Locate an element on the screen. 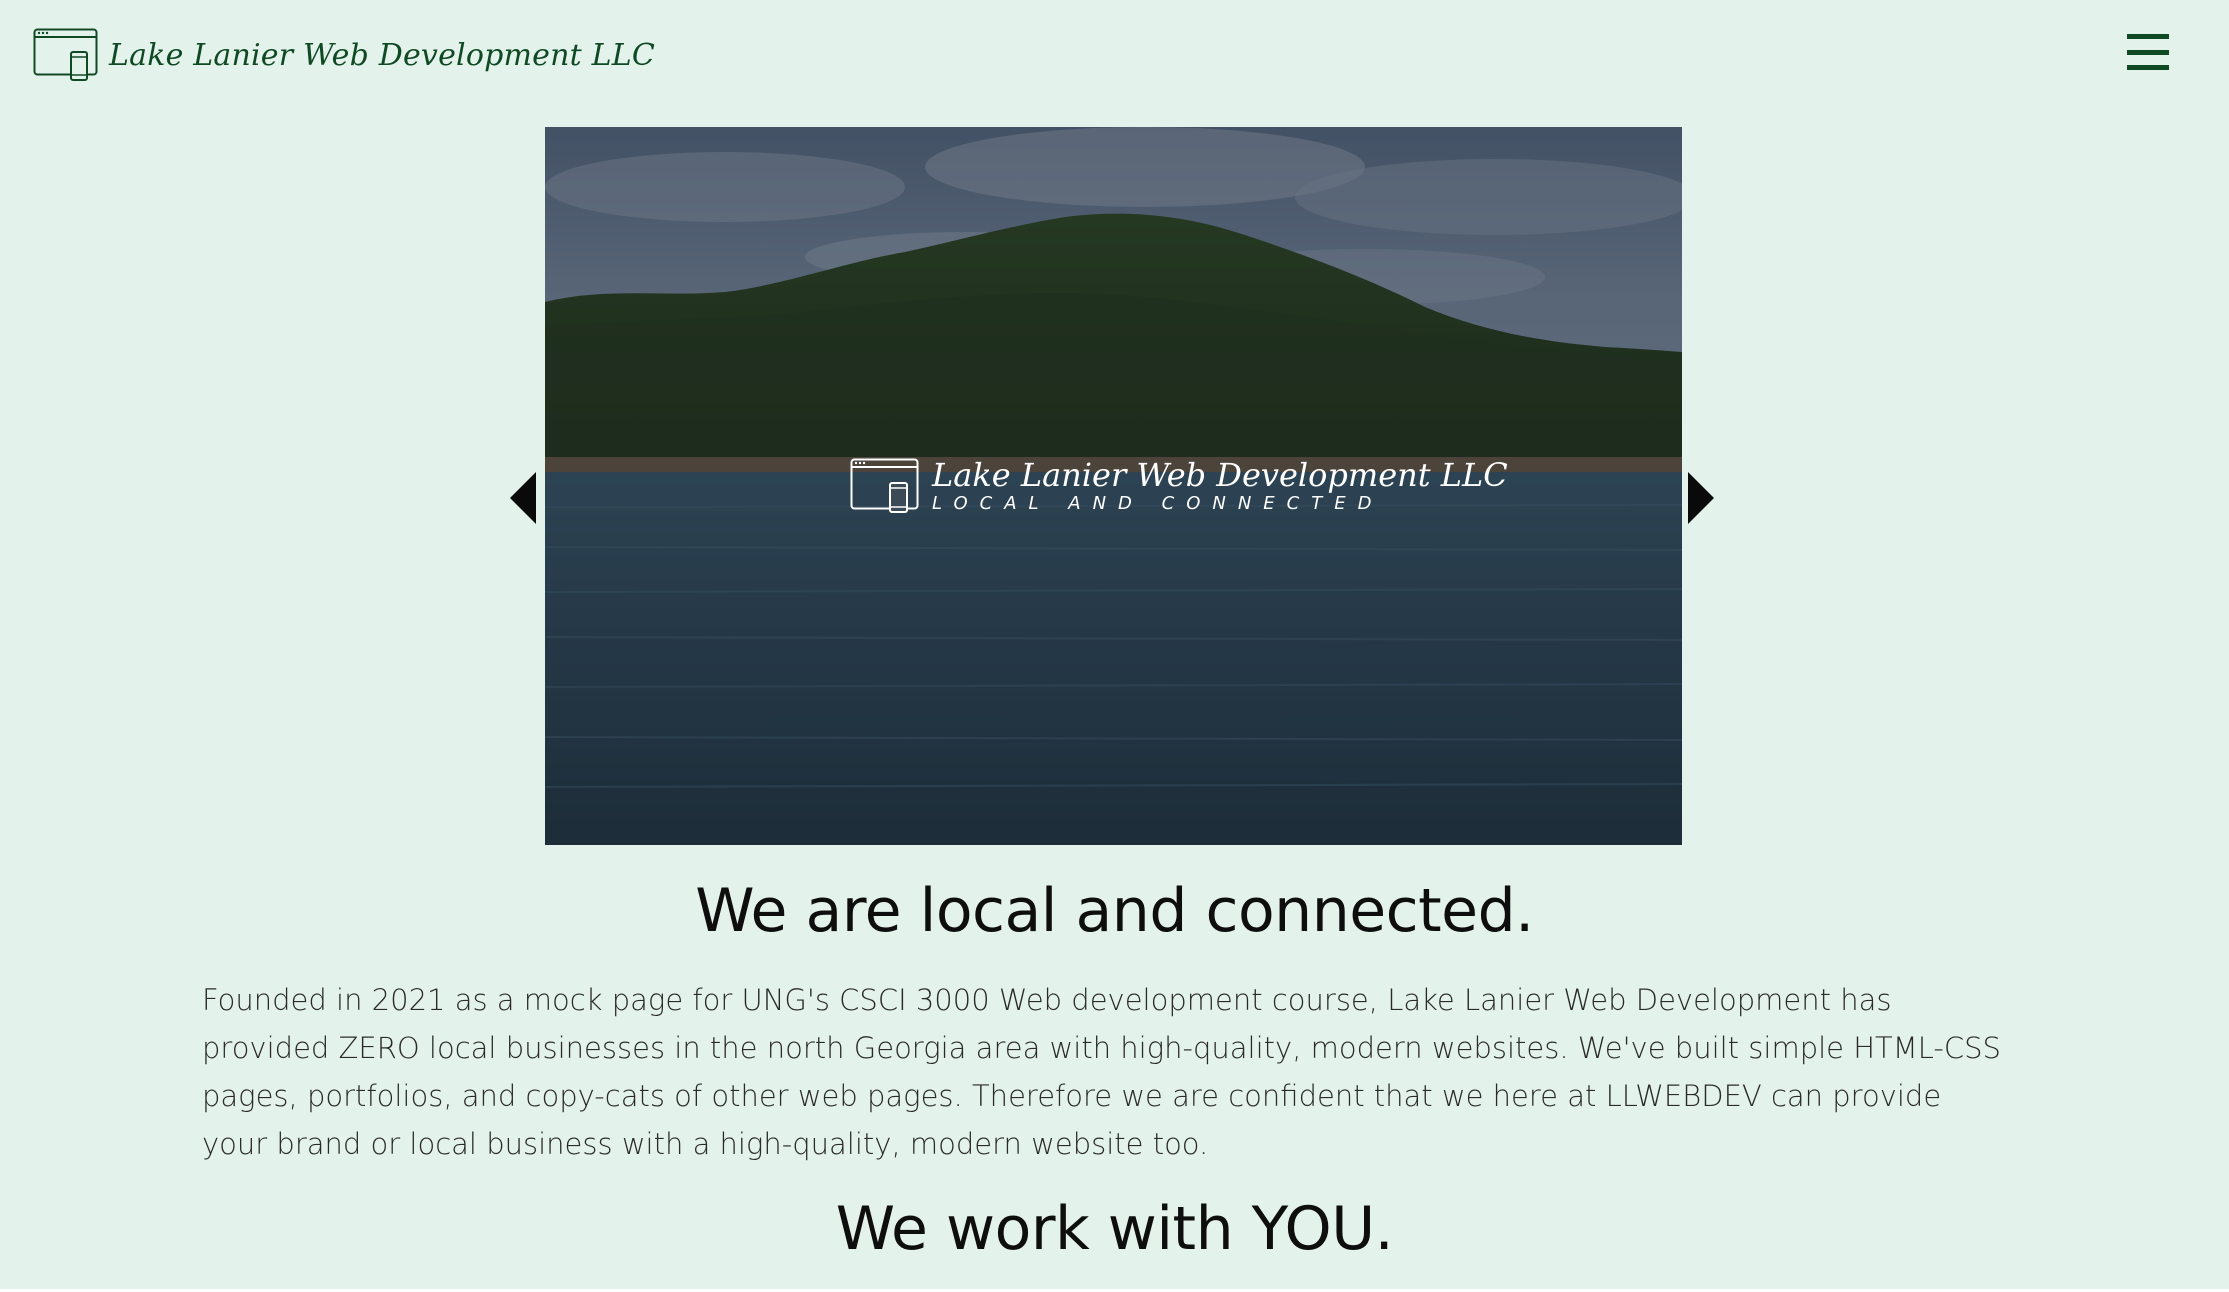 The image size is (2229, 1292). brand-name: Lake Lanier Web Development LLC is located at coordinates (382, 55).